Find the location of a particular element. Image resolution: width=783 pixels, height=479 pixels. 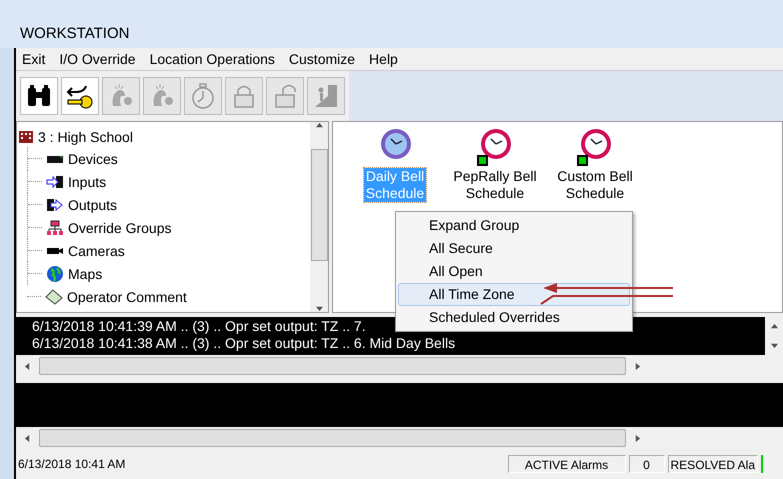

tree-item: Maps is located at coordinates (85, 274).